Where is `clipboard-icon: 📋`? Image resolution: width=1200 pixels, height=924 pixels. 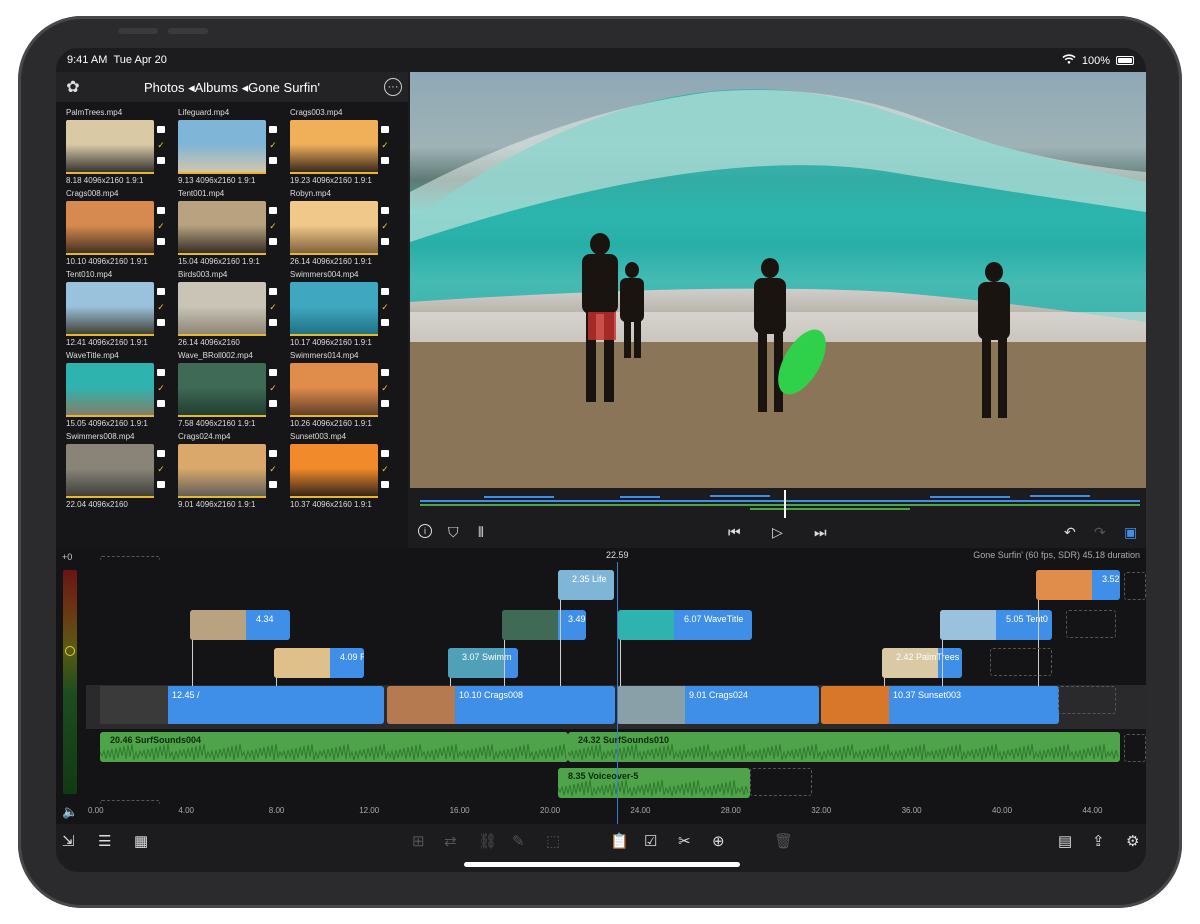 clipboard-icon: 📋 is located at coordinates (619, 841).